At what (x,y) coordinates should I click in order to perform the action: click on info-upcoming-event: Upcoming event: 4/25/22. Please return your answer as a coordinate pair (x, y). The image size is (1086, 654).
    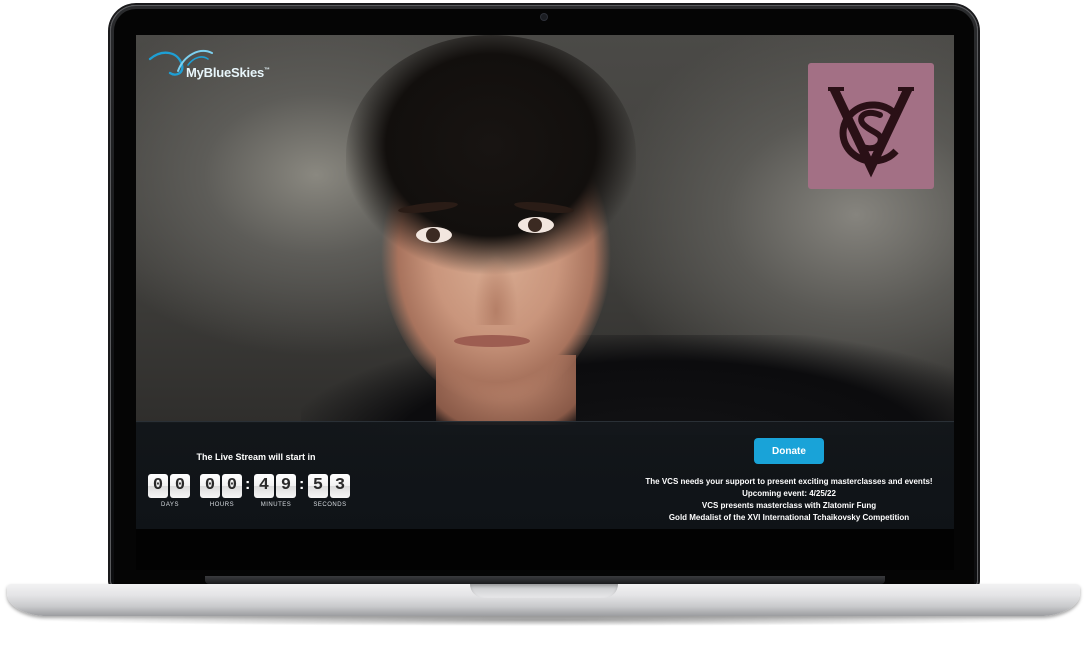
    Looking at the image, I should click on (789, 493).